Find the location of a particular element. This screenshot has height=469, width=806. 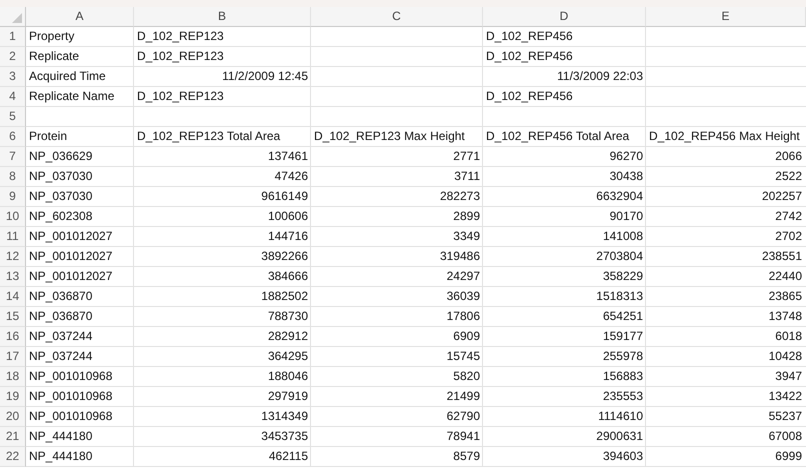

row-header: 21 is located at coordinates (13, 437).